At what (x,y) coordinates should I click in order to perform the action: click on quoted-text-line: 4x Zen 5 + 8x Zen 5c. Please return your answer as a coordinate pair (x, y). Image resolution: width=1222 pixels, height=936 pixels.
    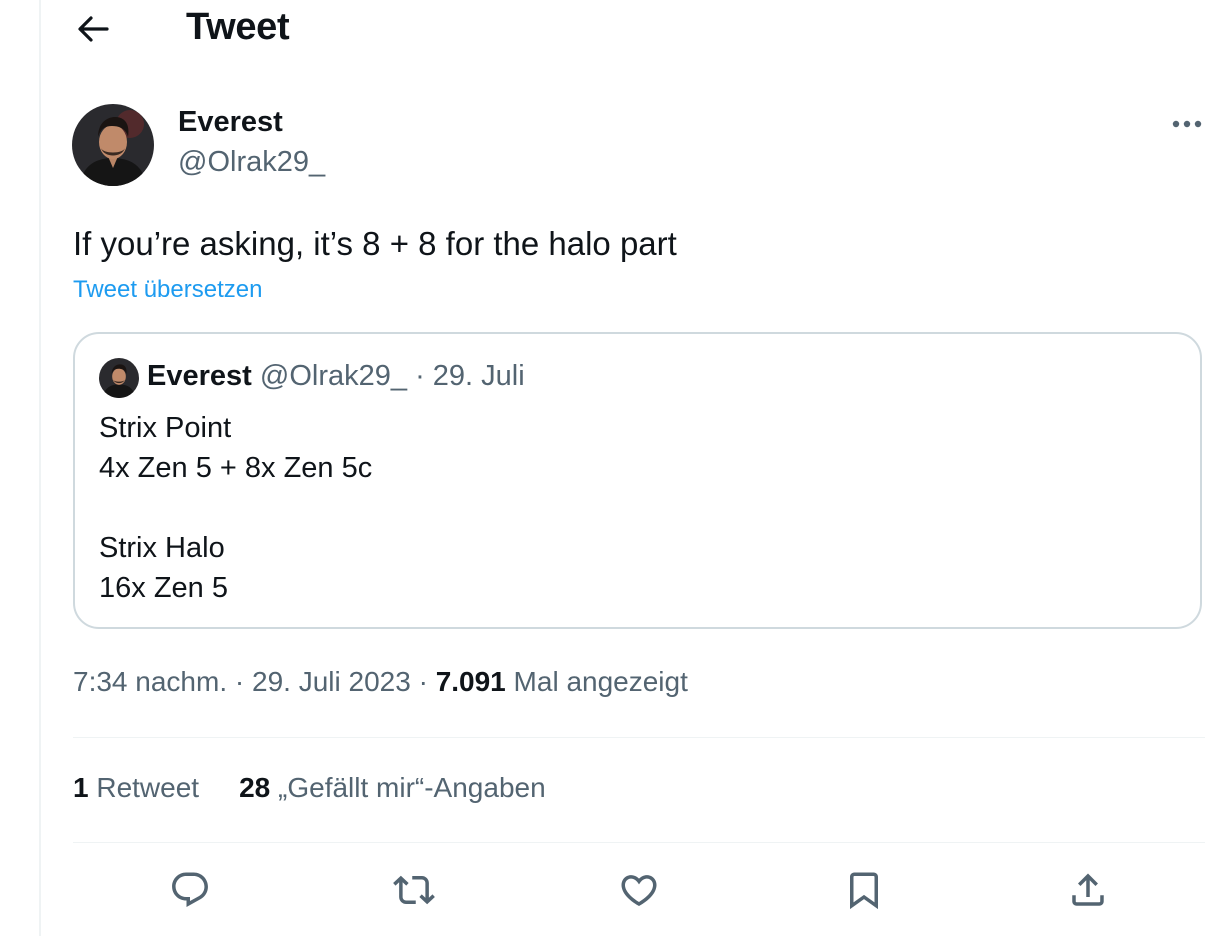
    Looking at the image, I should click on (236, 468).